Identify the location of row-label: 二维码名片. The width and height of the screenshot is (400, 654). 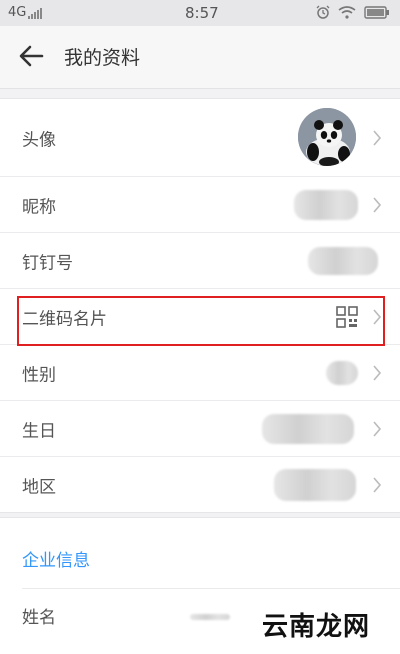
(64, 319).